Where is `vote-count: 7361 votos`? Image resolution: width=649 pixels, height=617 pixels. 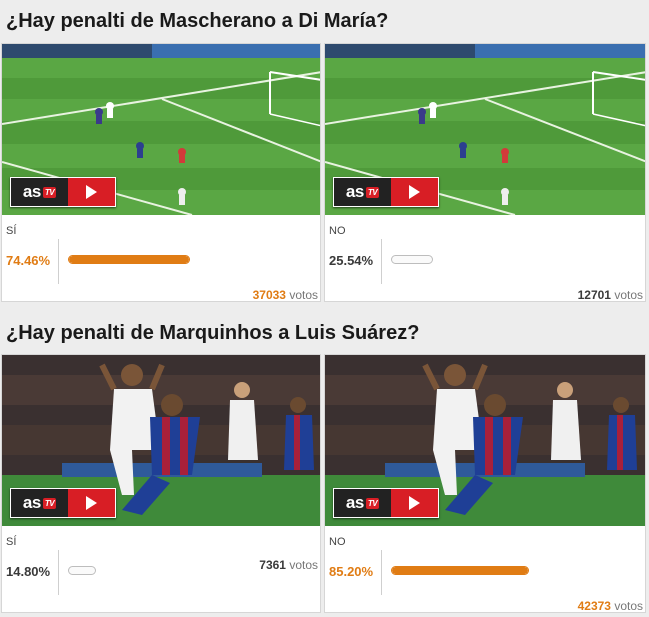
vote-count: 7361 votos is located at coordinates (288, 565).